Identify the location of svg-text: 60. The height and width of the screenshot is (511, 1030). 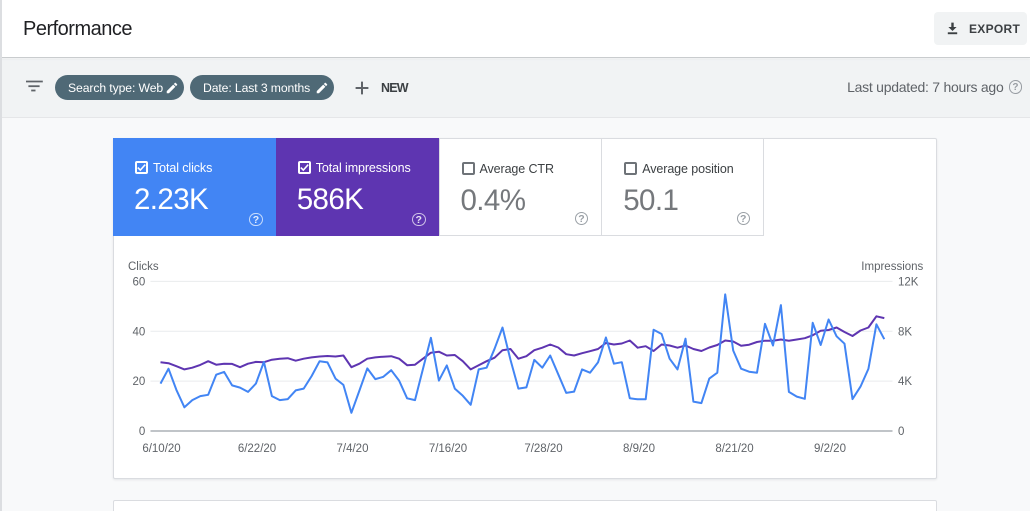
(139, 283).